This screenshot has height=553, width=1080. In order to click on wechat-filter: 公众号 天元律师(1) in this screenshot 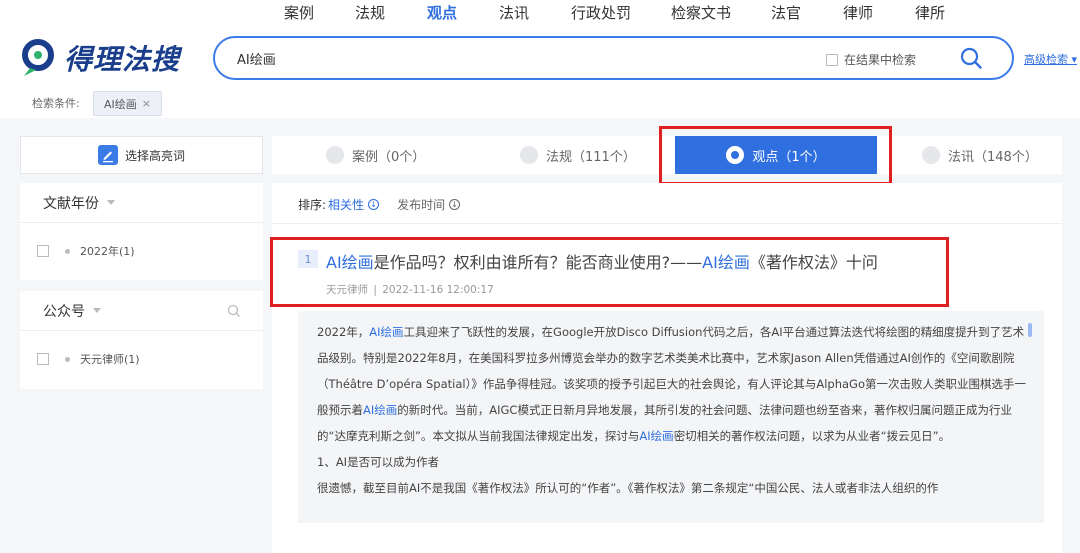, I will do `click(141, 340)`.